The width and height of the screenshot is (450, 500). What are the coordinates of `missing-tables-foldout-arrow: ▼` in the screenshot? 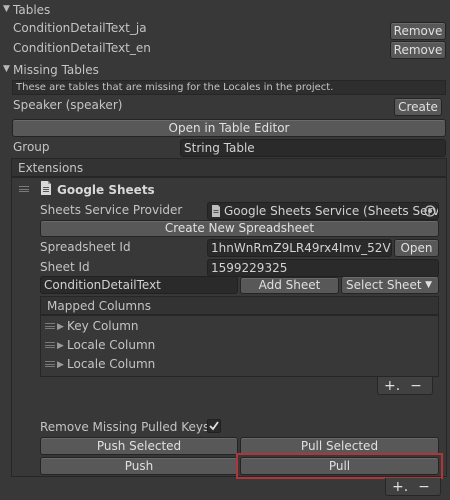 It's located at (6, 69).